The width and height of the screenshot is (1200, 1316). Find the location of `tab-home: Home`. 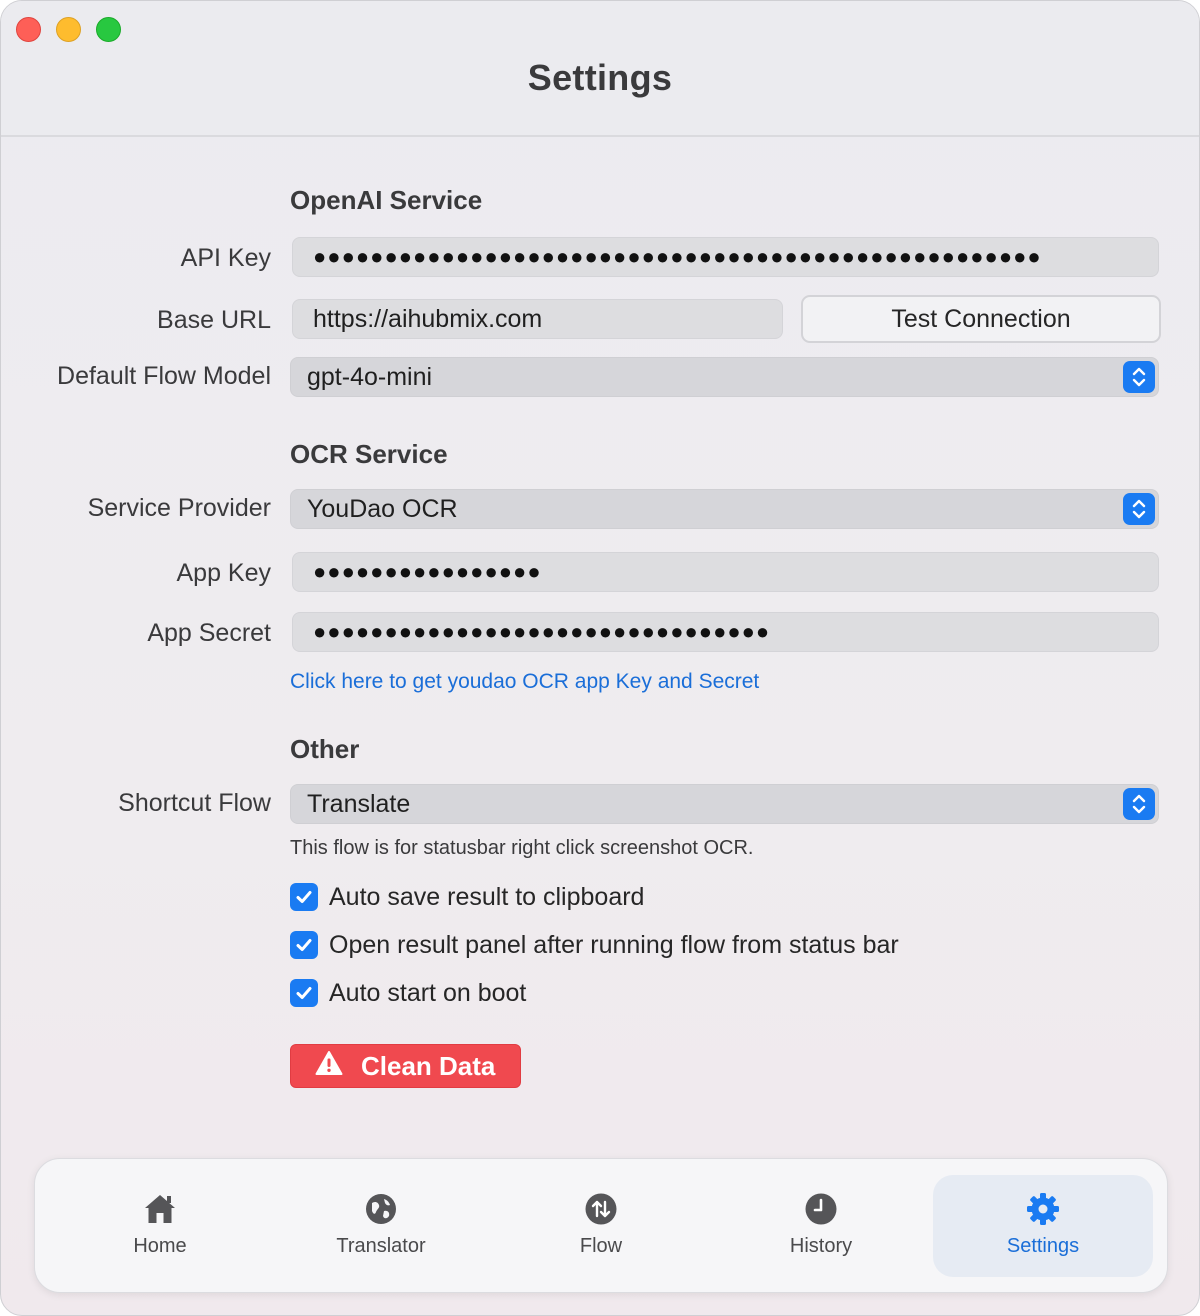

tab-home: Home is located at coordinates (160, 1226).